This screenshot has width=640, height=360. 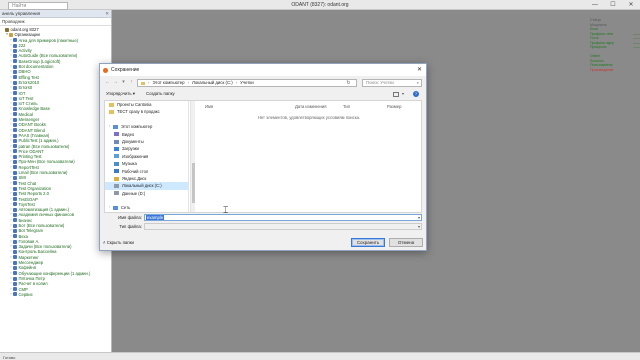 What do you see at coordinates (125, 70) in the screenshot?
I see `dialog-title: Сохранение` at bounding box center [125, 70].